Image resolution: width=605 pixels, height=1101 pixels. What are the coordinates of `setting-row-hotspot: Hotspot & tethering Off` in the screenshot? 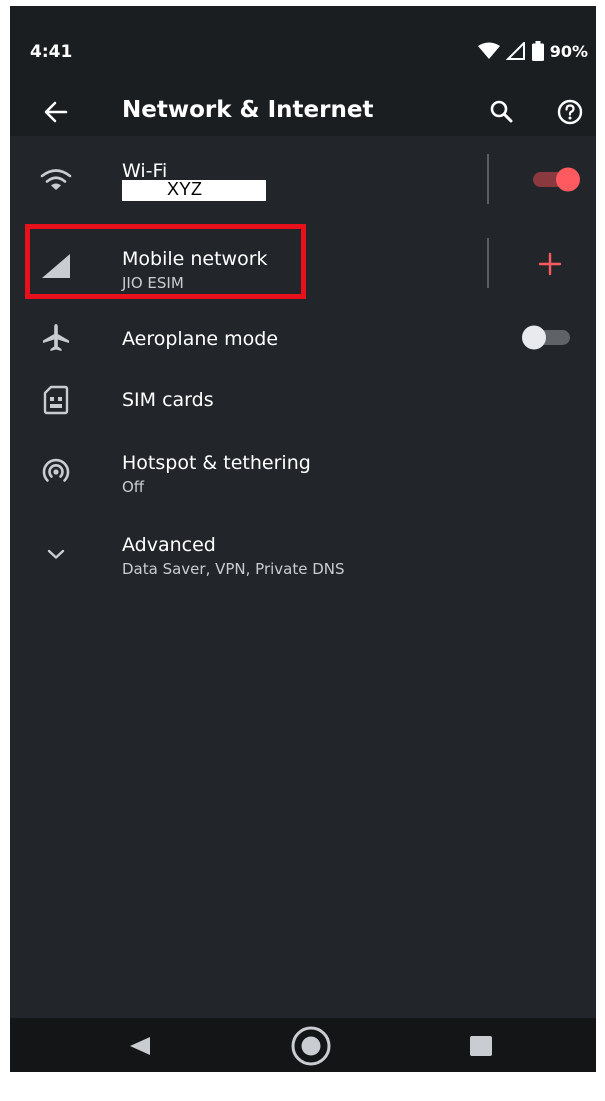 It's located at (303, 473).